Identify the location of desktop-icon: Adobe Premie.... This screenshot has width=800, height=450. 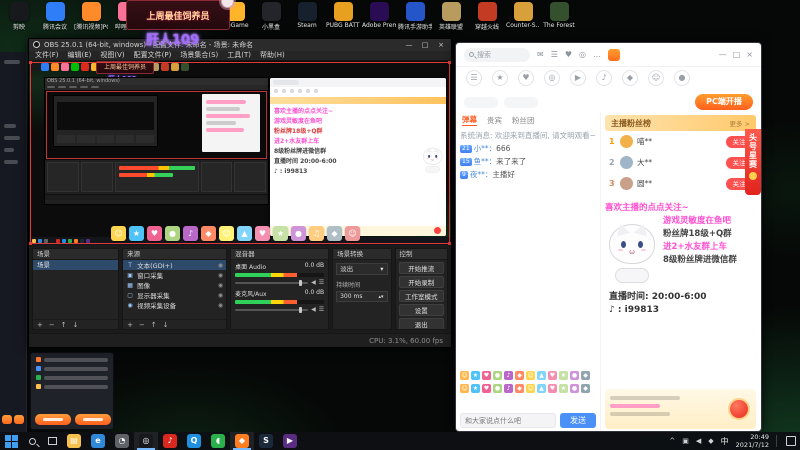
(379, 16).